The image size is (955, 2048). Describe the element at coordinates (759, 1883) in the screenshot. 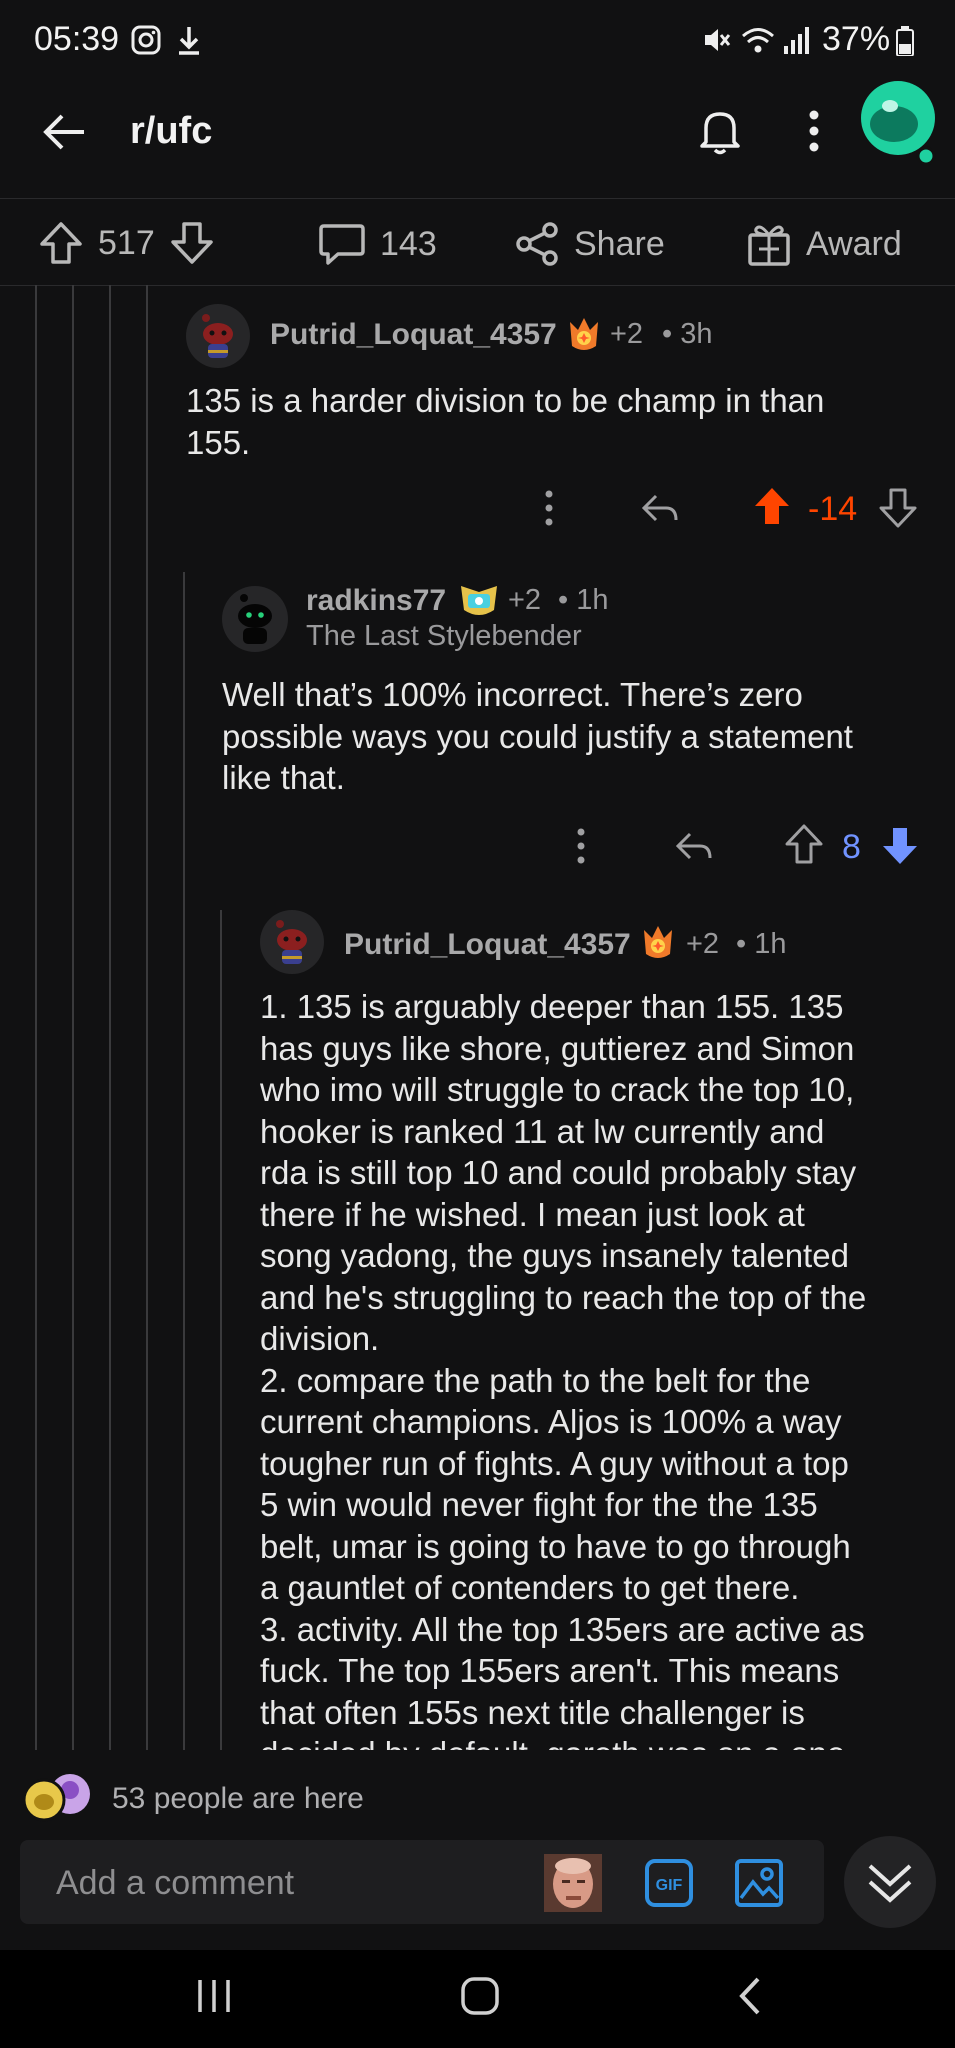

I see `image-upload-icon` at that location.